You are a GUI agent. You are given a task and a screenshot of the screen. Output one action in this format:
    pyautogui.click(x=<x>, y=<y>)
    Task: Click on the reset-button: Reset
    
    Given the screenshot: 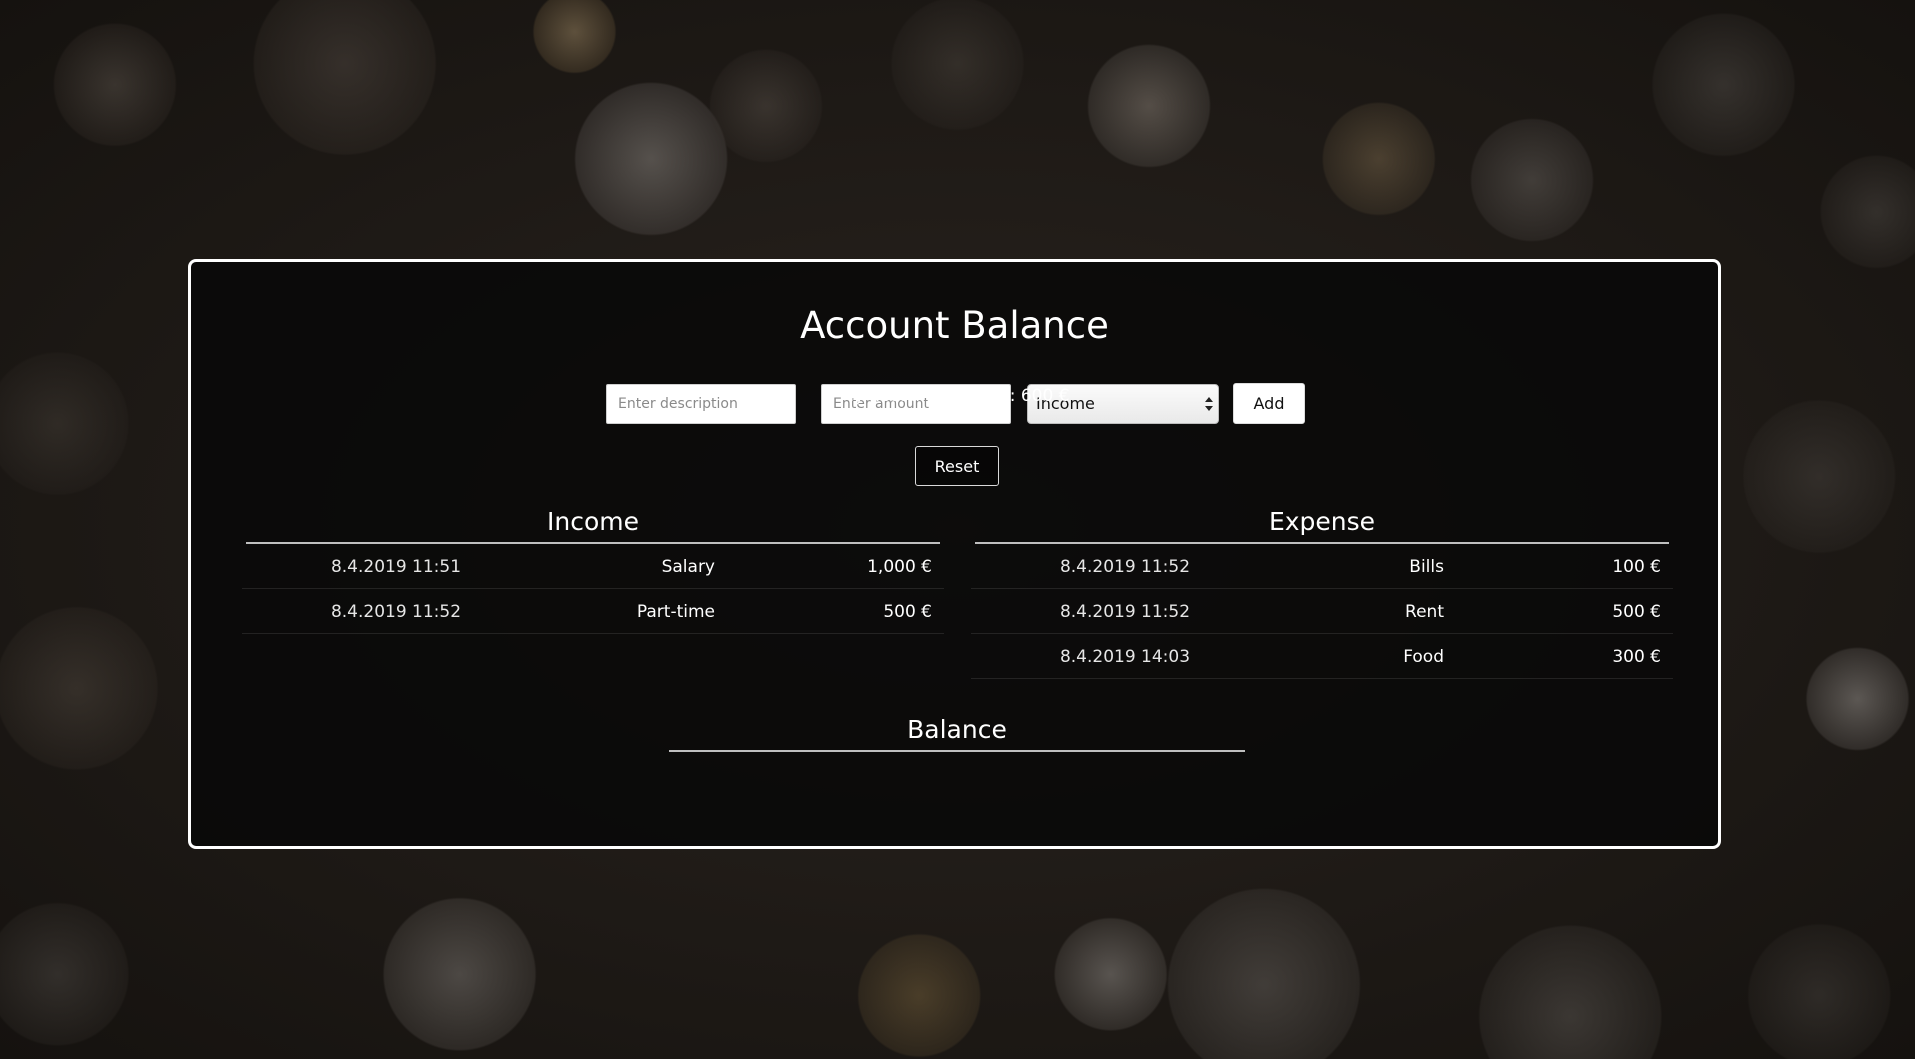 What is the action you would take?
    pyautogui.click(x=957, y=466)
    